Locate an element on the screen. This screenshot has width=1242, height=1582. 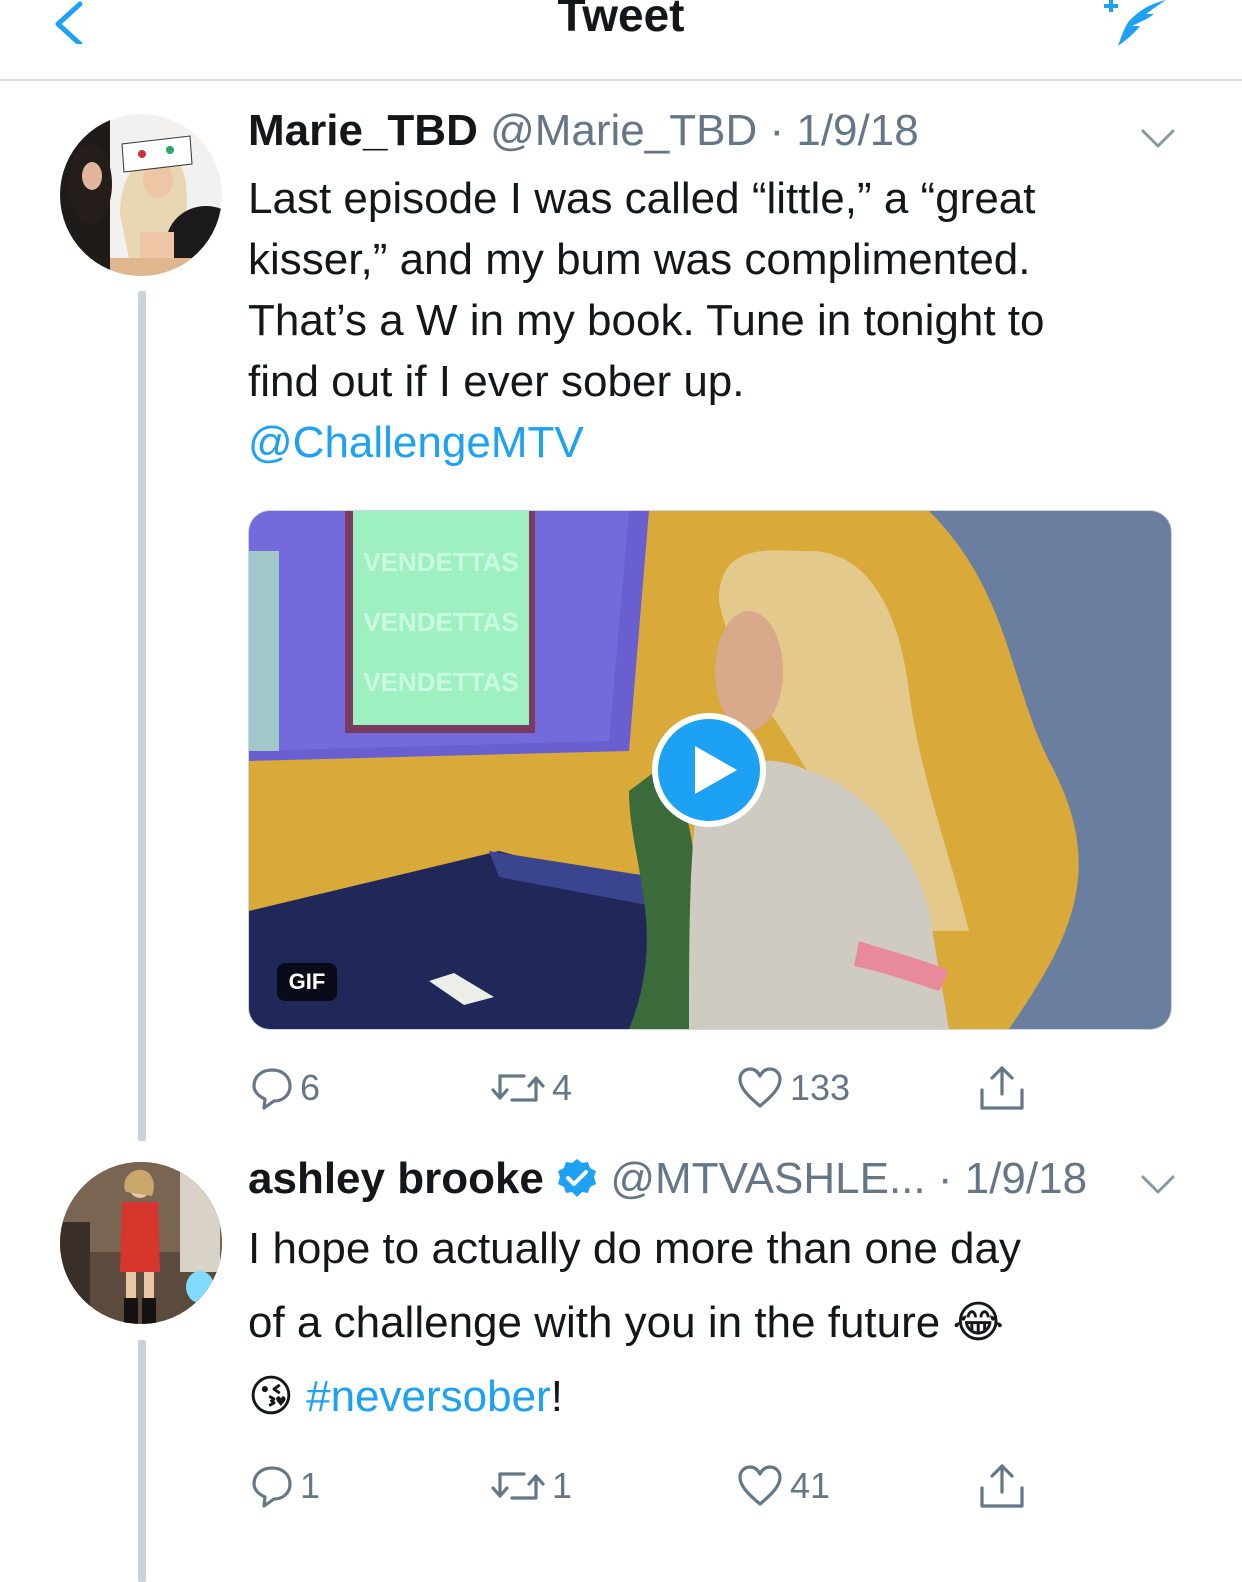
kiss-emoji: 😘 is located at coordinates (271, 1396).